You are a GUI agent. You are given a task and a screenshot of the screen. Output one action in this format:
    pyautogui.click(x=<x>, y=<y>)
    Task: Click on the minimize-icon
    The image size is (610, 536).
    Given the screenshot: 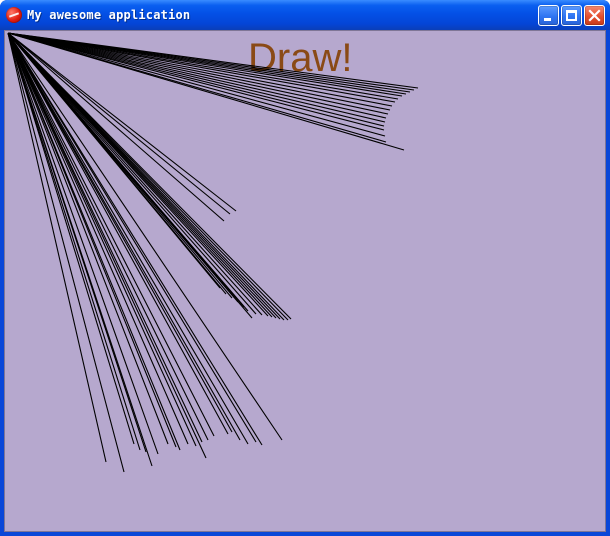 What is the action you would take?
    pyautogui.click(x=547, y=19)
    